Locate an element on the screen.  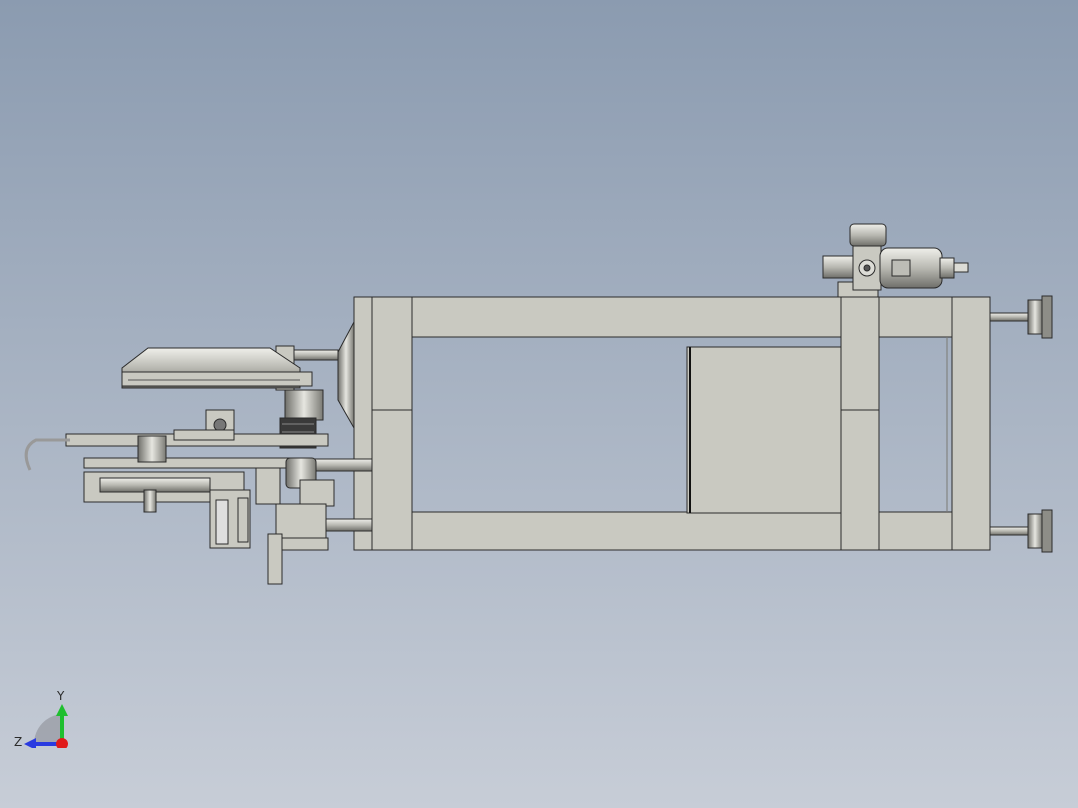
y-axis-label: Y is located at coordinates (60, 696).